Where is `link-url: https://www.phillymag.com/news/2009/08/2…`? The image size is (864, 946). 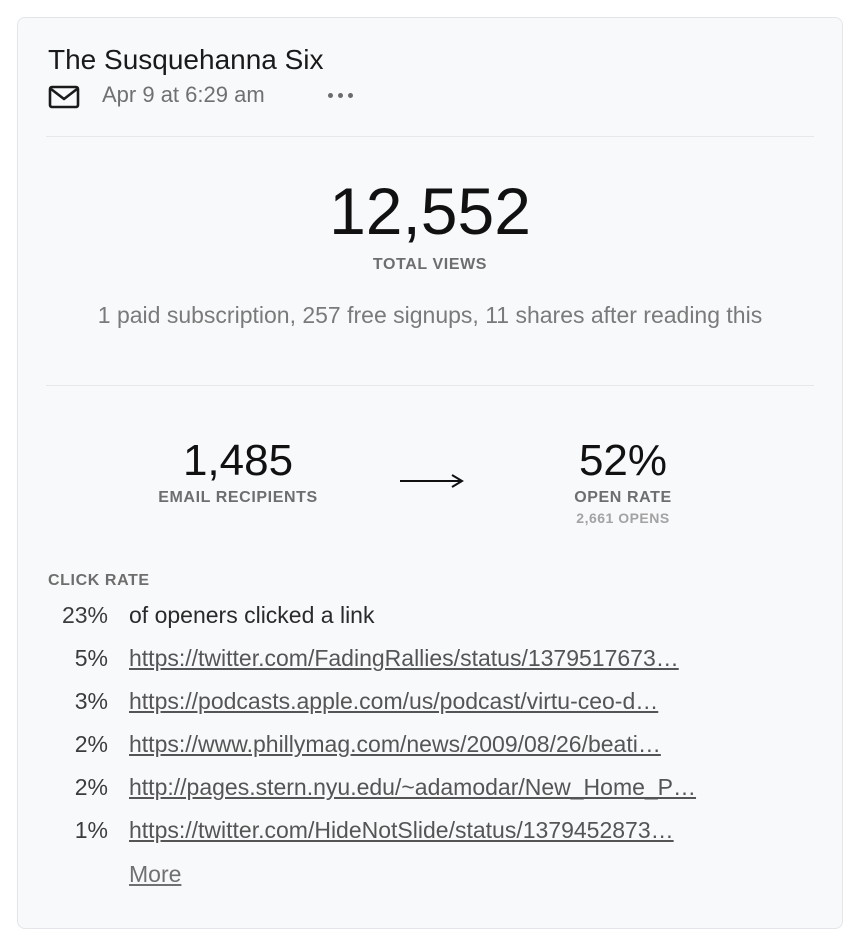
link-url: https://www.phillymag.com/news/2009/08/2… is located at coordinates (474, 744).